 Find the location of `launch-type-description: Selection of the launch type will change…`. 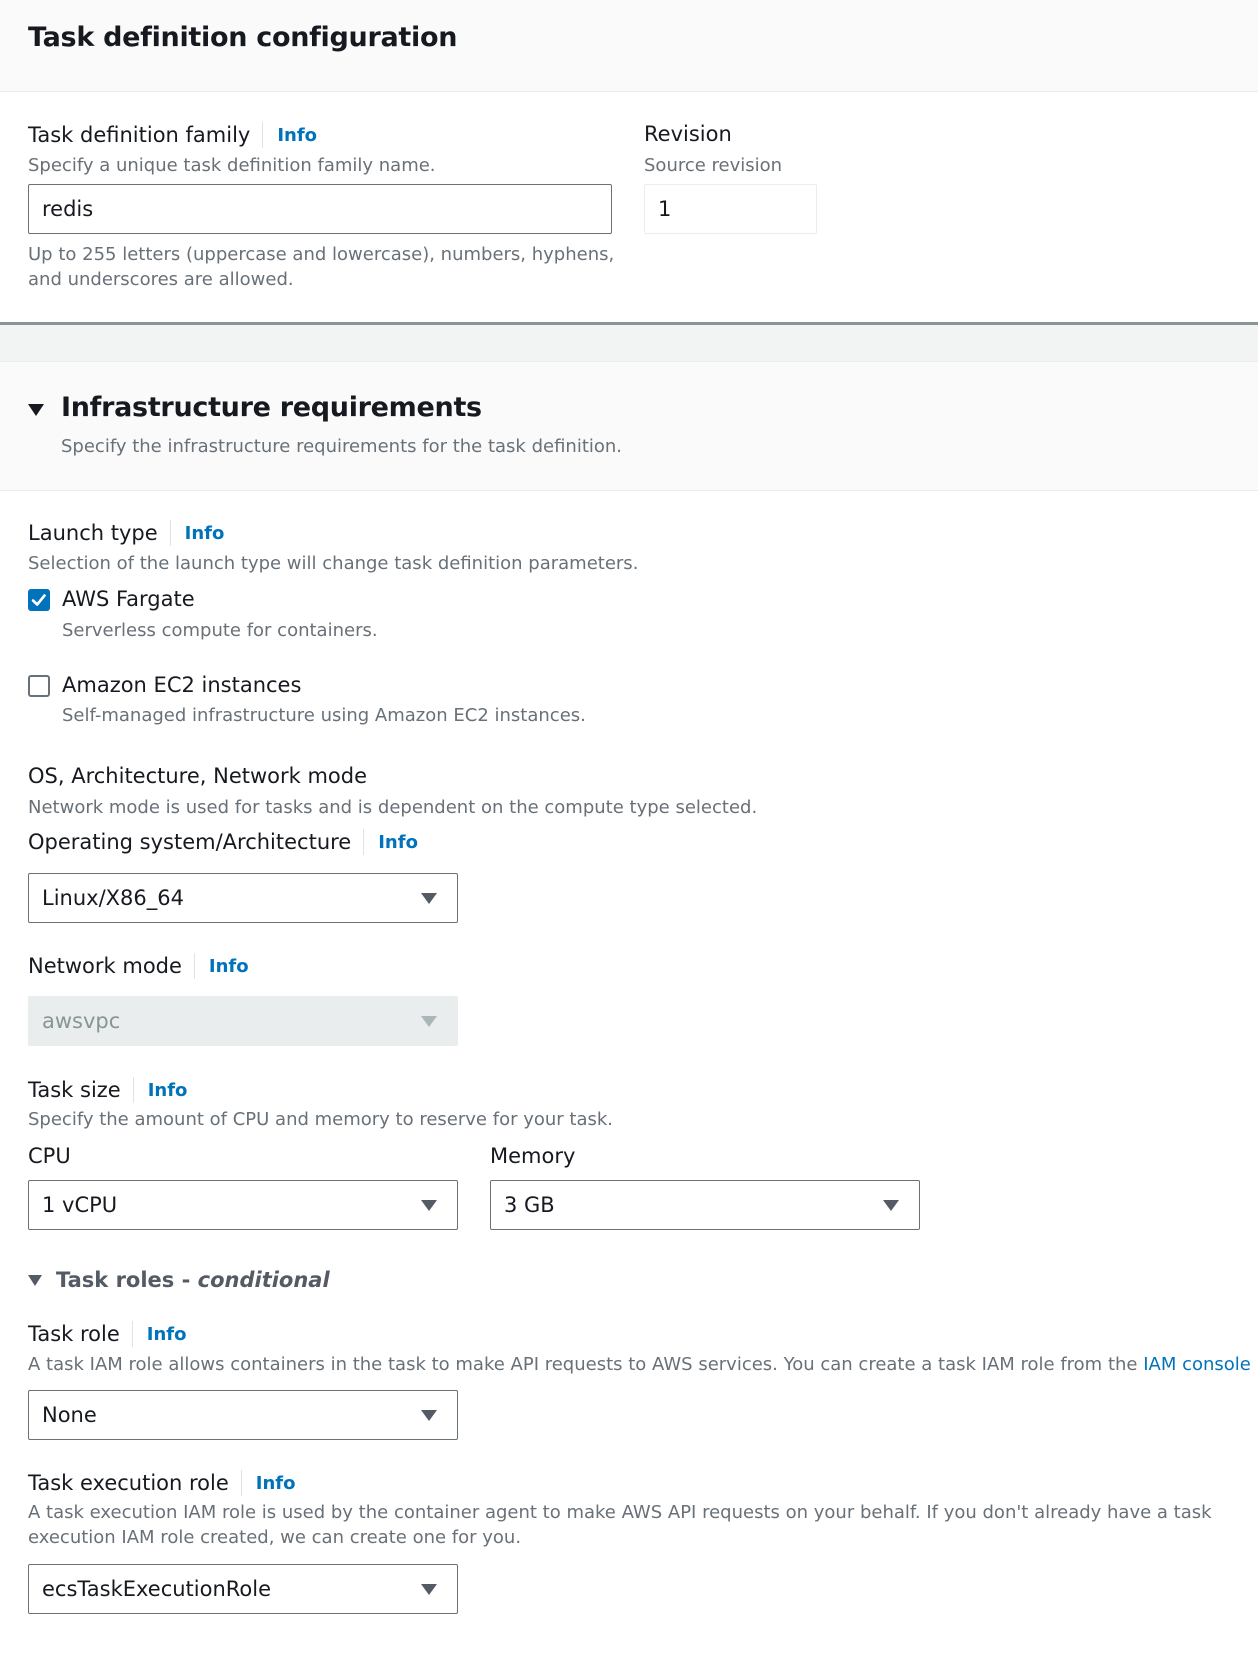

launch-type-description: Selection of the launch type will change… is located at coordinates (333, 563).